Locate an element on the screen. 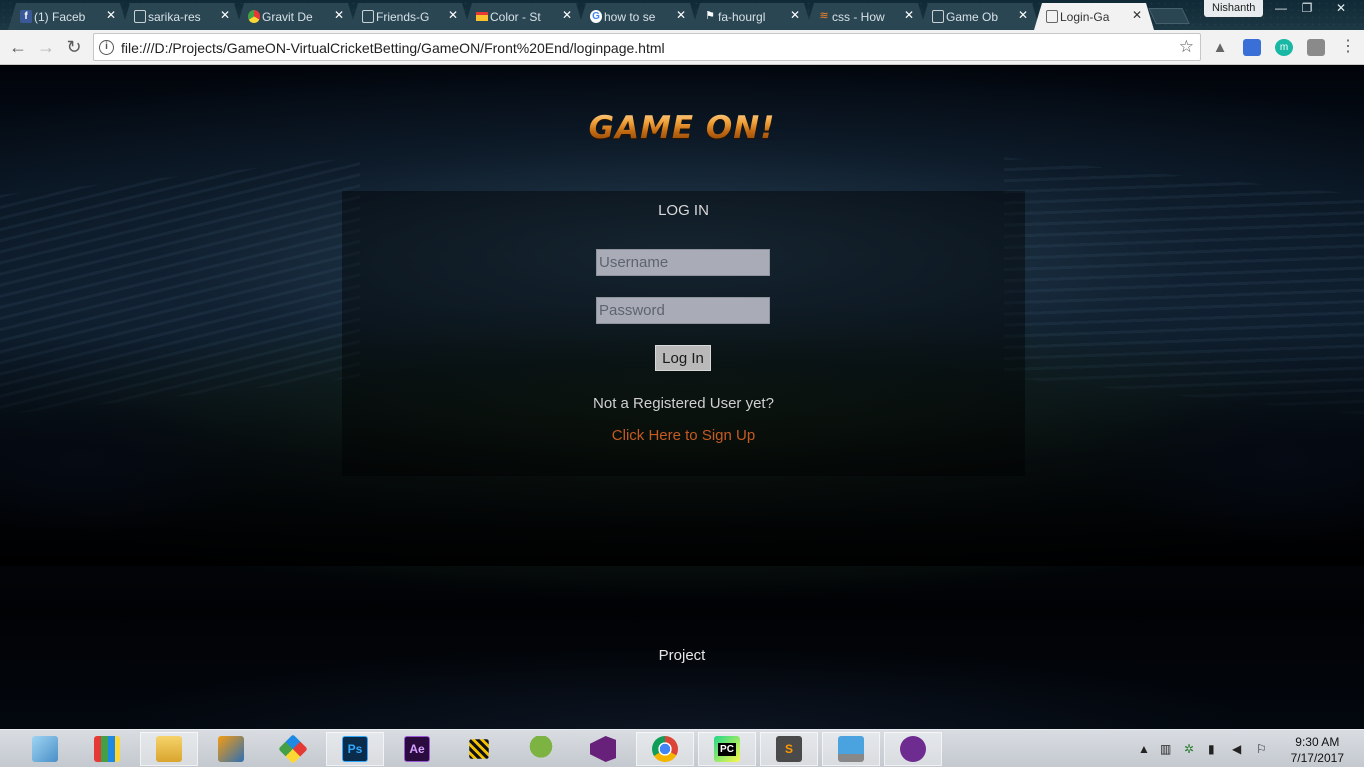 This screenshot has height=767, width=1364. extension-m-icon: m is located at coordinates (1284, 47).